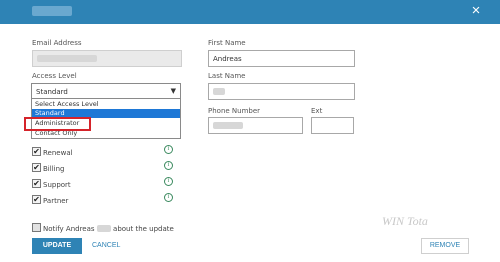 The width and height of the screenshot is (500, 262). I want to click on ext-label: Ext, so click(317, 111).